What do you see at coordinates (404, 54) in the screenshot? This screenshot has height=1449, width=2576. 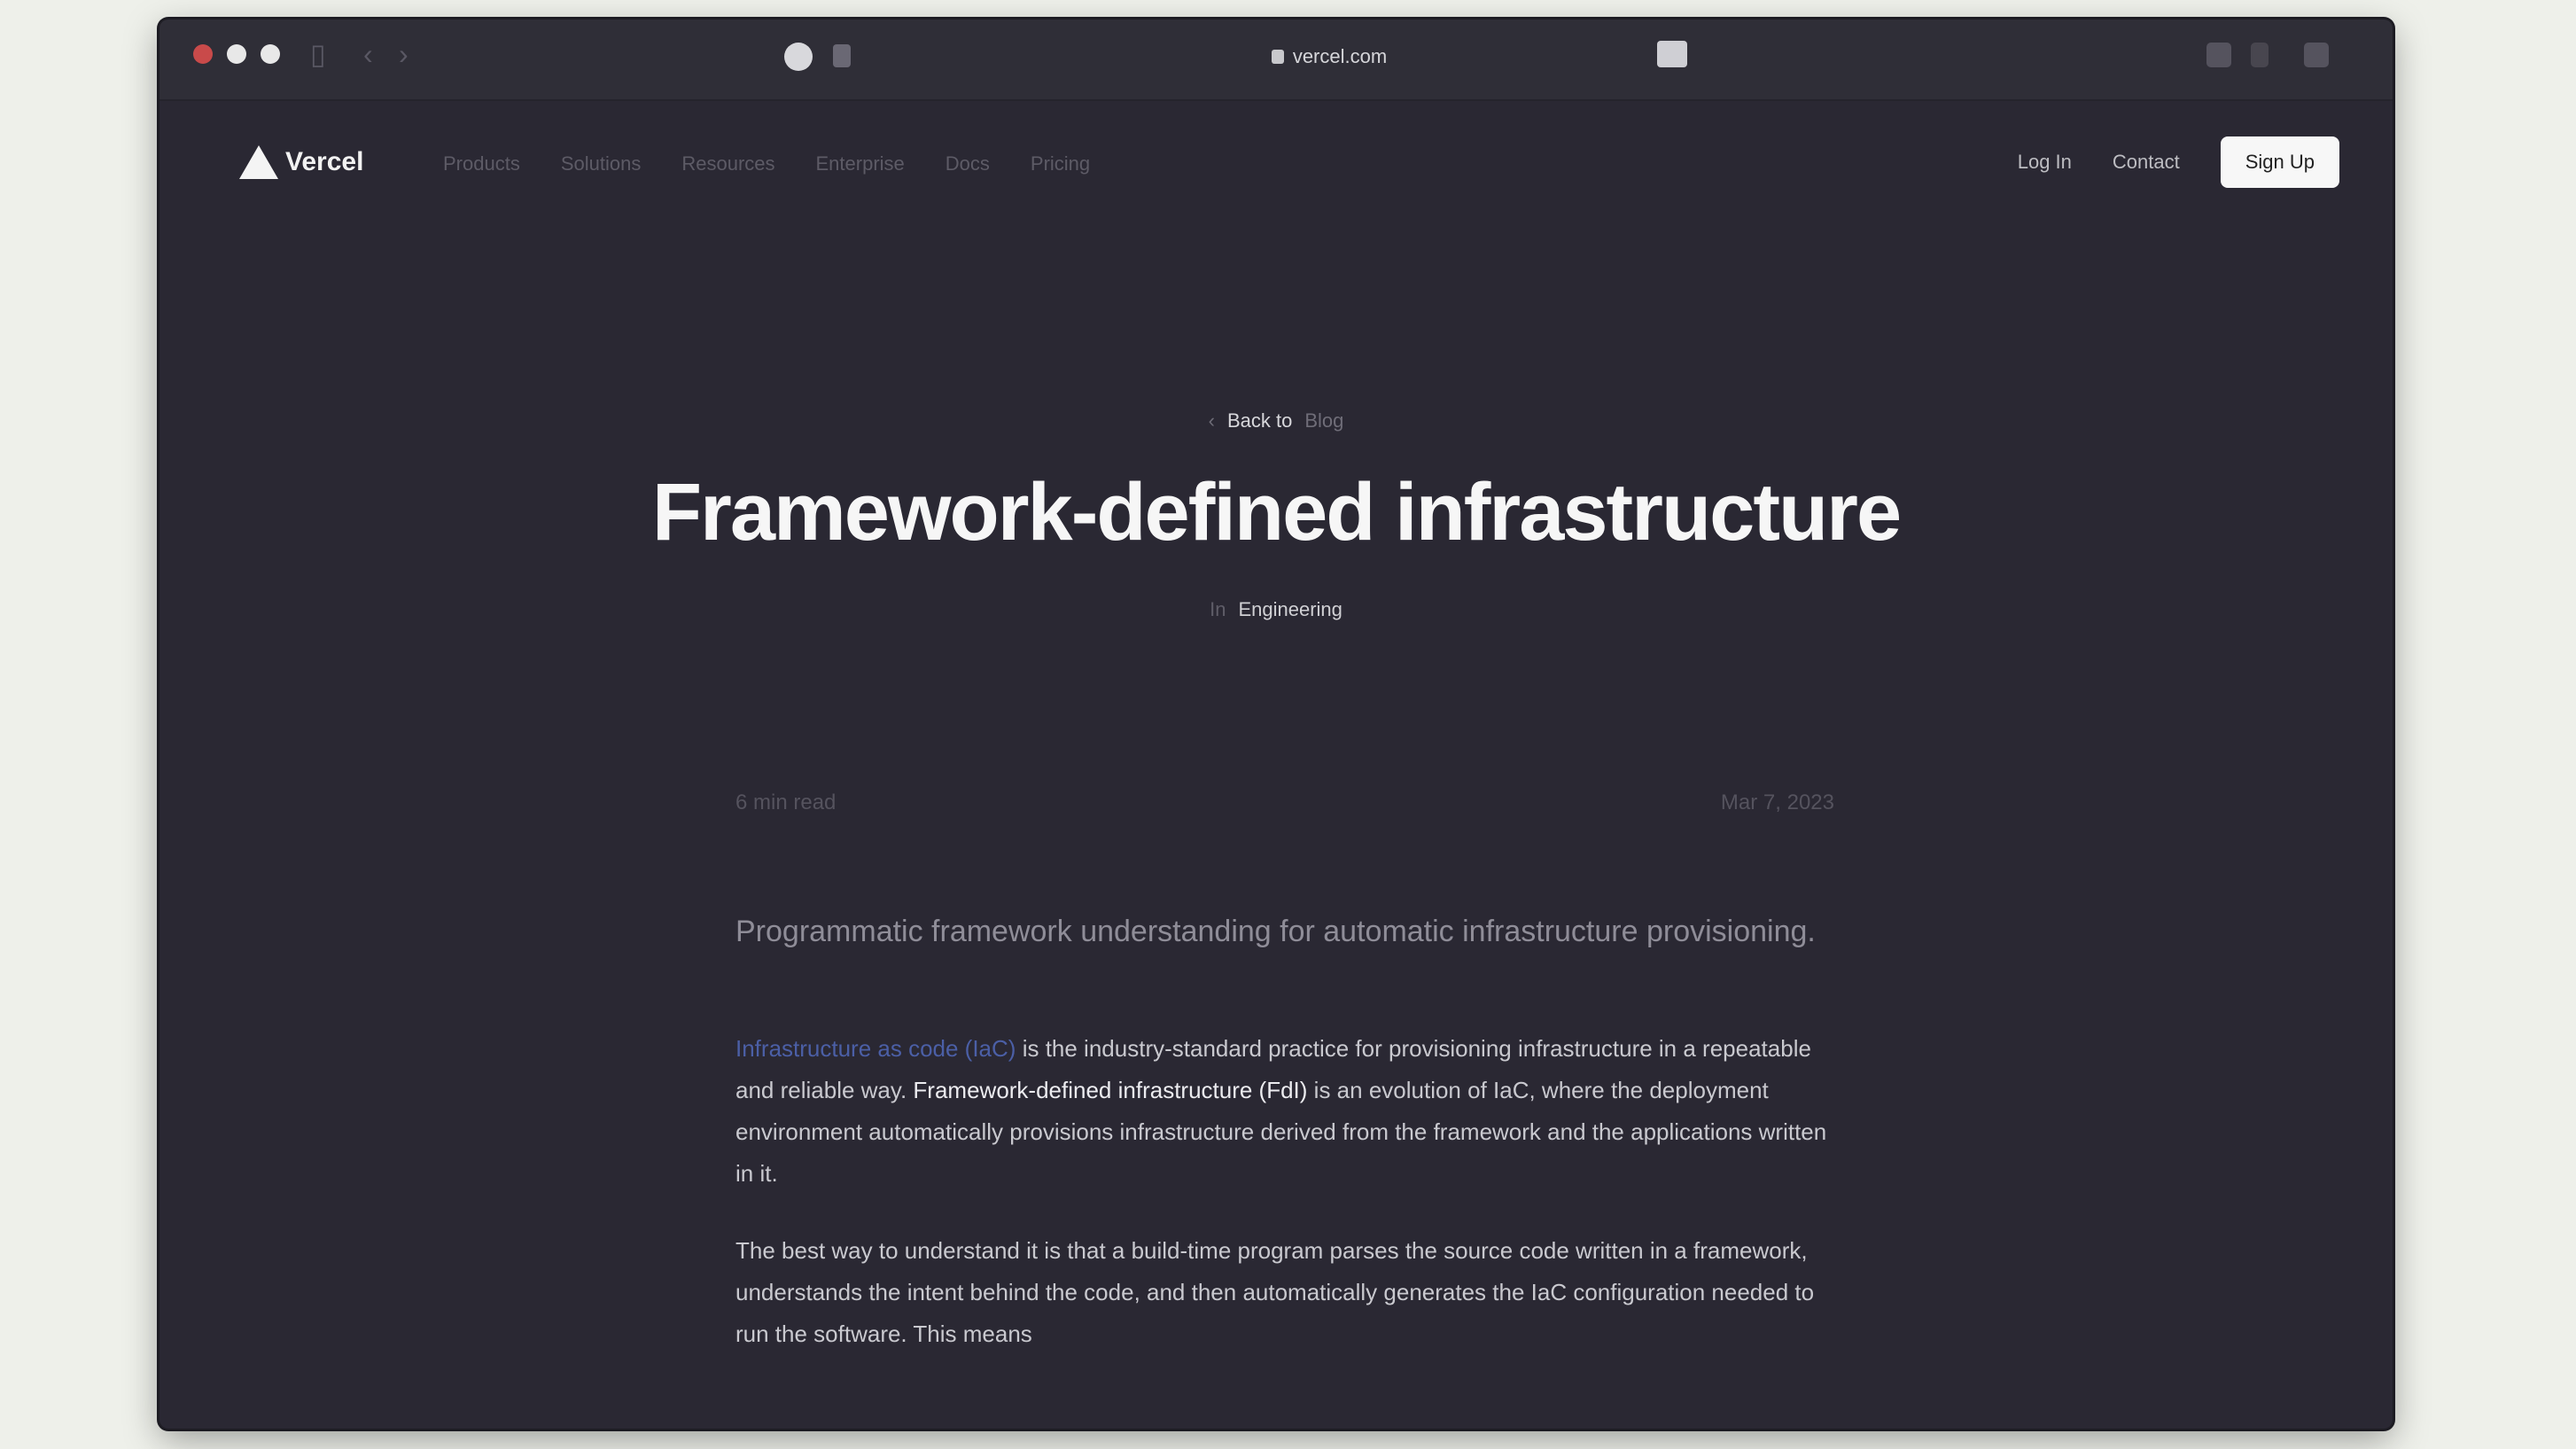 I see `forward-arrow-icon: ›` at bounding box center [404, 54].